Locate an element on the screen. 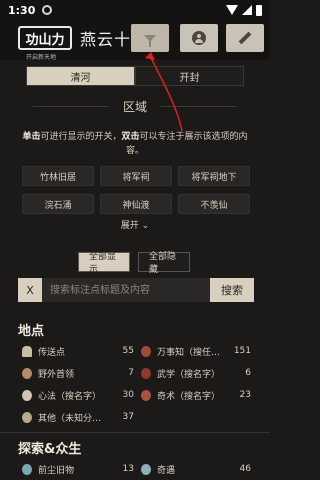 Image resolution: width=320 pixels, height=480 pixels. search-bar: X 搜索 is located at coordinates (136, 290).